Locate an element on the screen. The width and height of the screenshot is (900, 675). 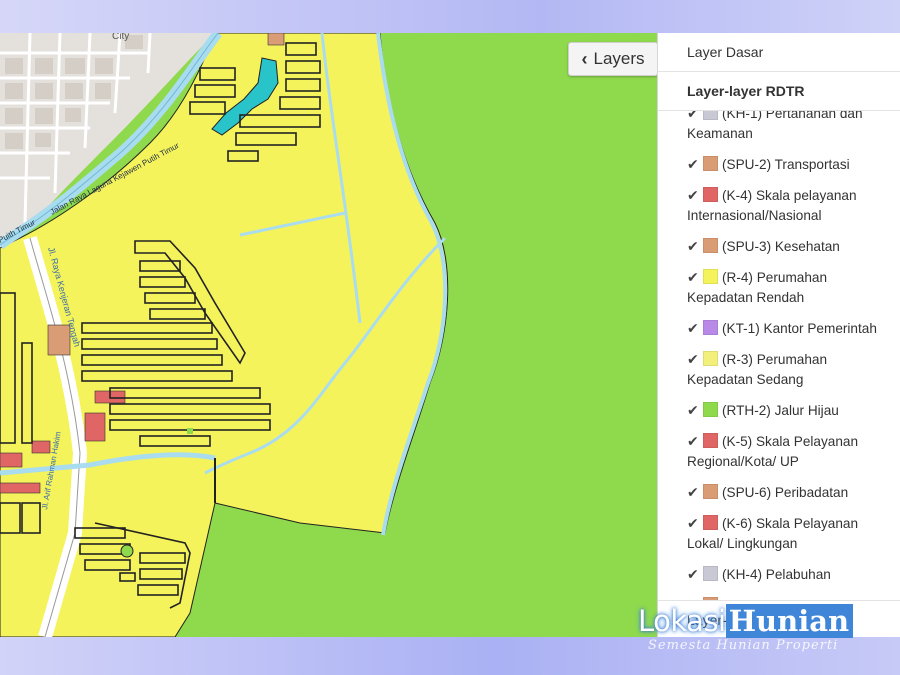
watermark-part2: Hunian is located at coordinates (789, 621).